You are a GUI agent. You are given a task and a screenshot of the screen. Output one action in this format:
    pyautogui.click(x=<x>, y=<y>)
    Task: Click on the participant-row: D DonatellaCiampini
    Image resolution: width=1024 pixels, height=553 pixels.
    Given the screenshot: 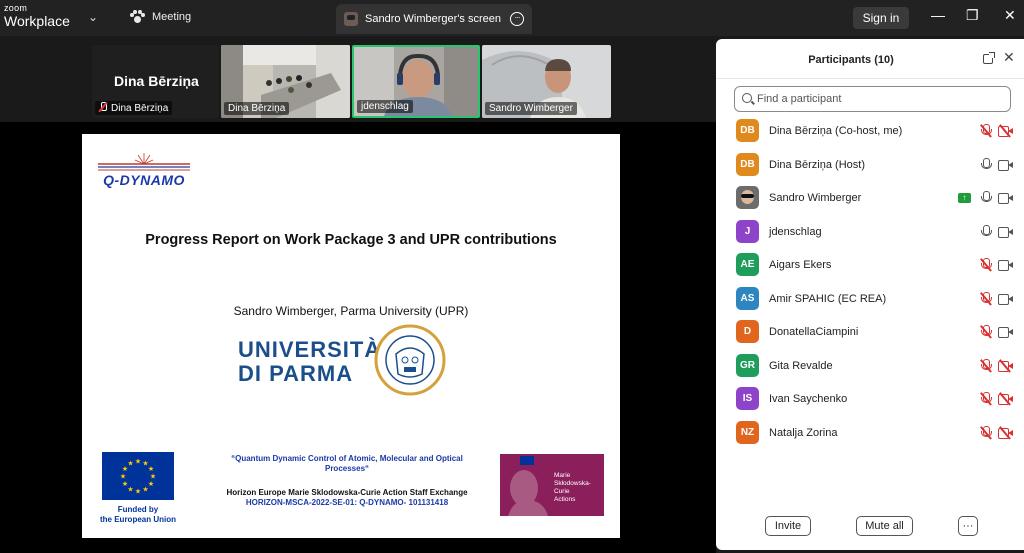 What is the action you would take?
    pyautogui.click(x=870, y=333)
    